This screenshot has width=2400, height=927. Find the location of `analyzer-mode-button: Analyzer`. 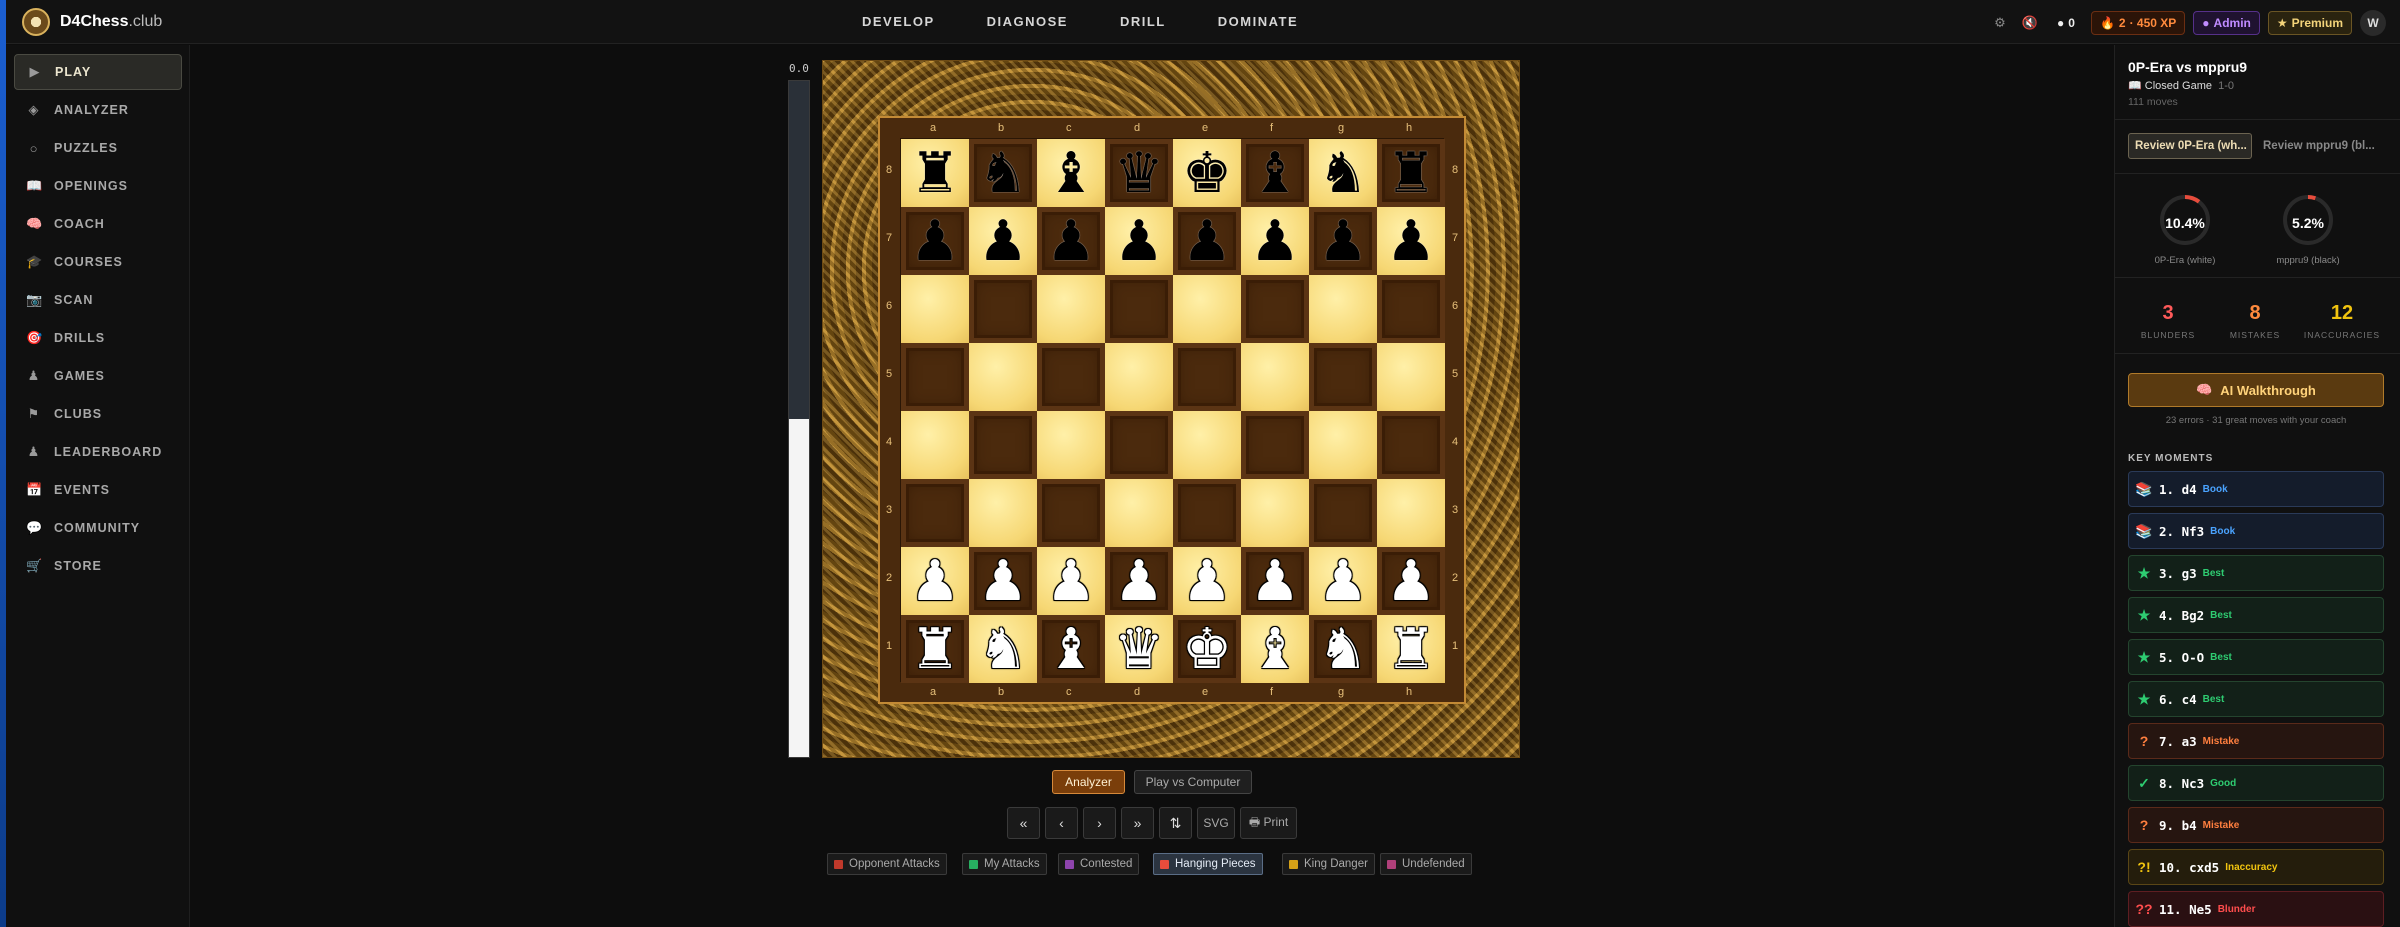

analyzer-mode-button: Analyzer is located at coordinates (1088, 782).